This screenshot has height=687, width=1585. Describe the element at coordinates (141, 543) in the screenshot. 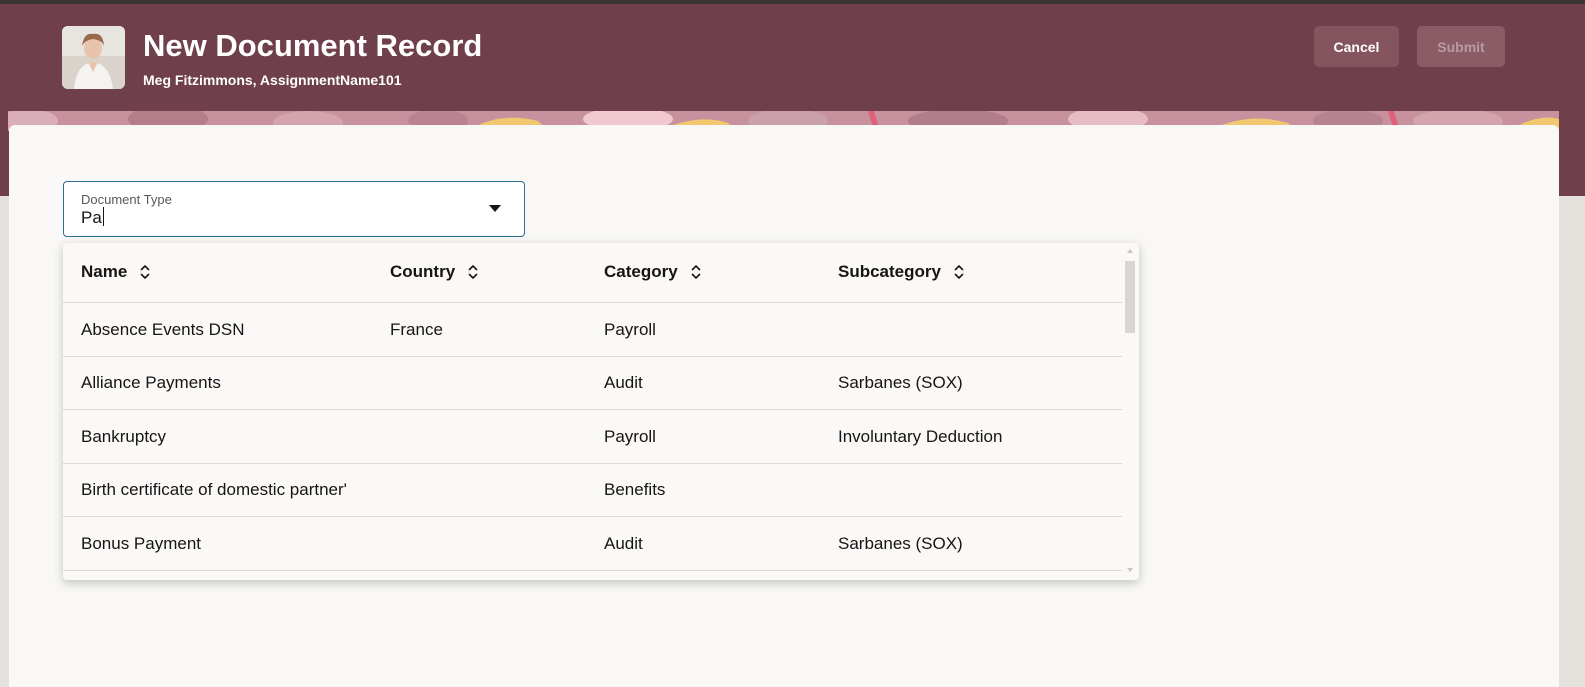

I see `cell-name: Bonus Payment` at that location.